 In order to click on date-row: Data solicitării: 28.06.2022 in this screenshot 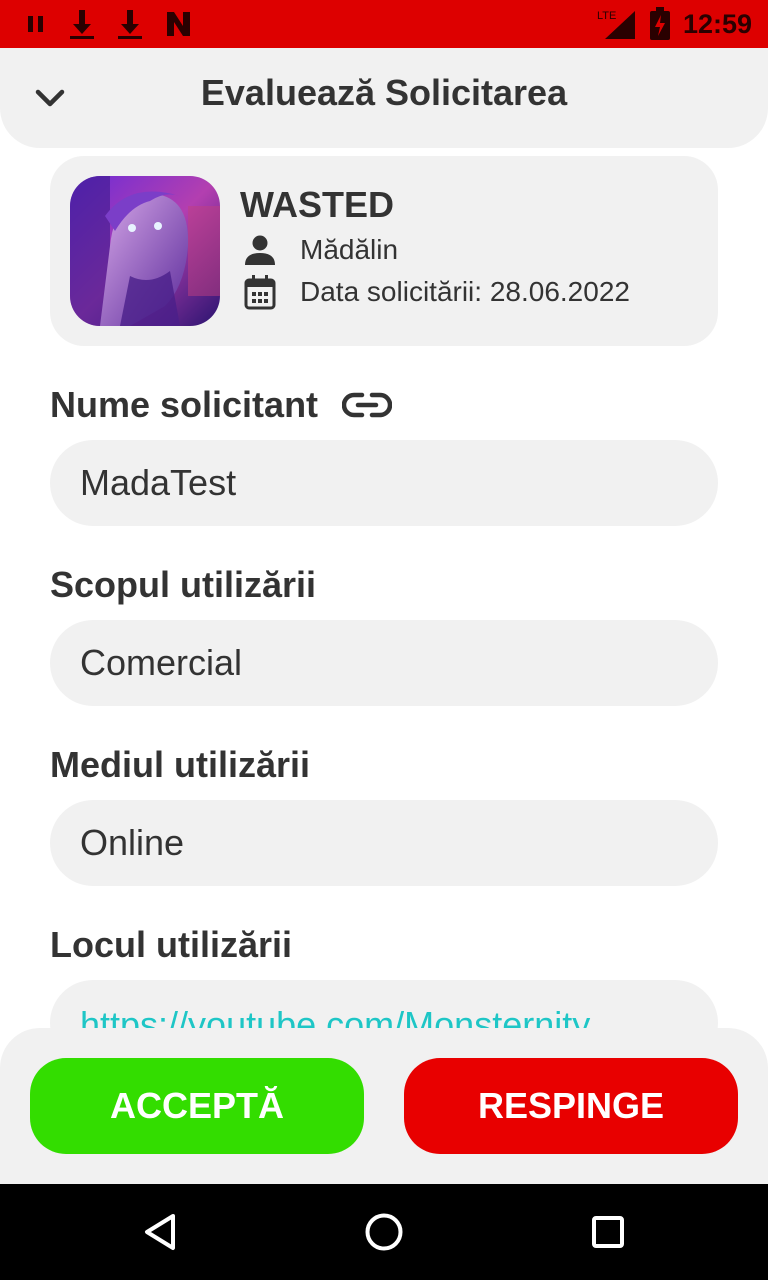, I will do `click(435, 292)`.